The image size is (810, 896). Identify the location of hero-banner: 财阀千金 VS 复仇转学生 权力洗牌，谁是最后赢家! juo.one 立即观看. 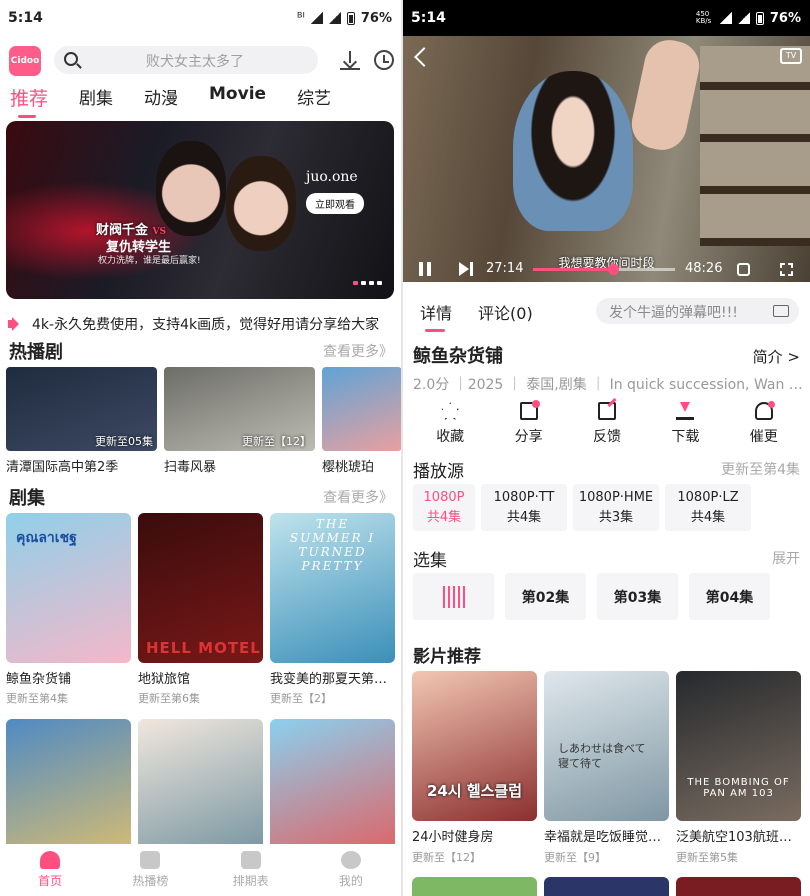
(200, 210).